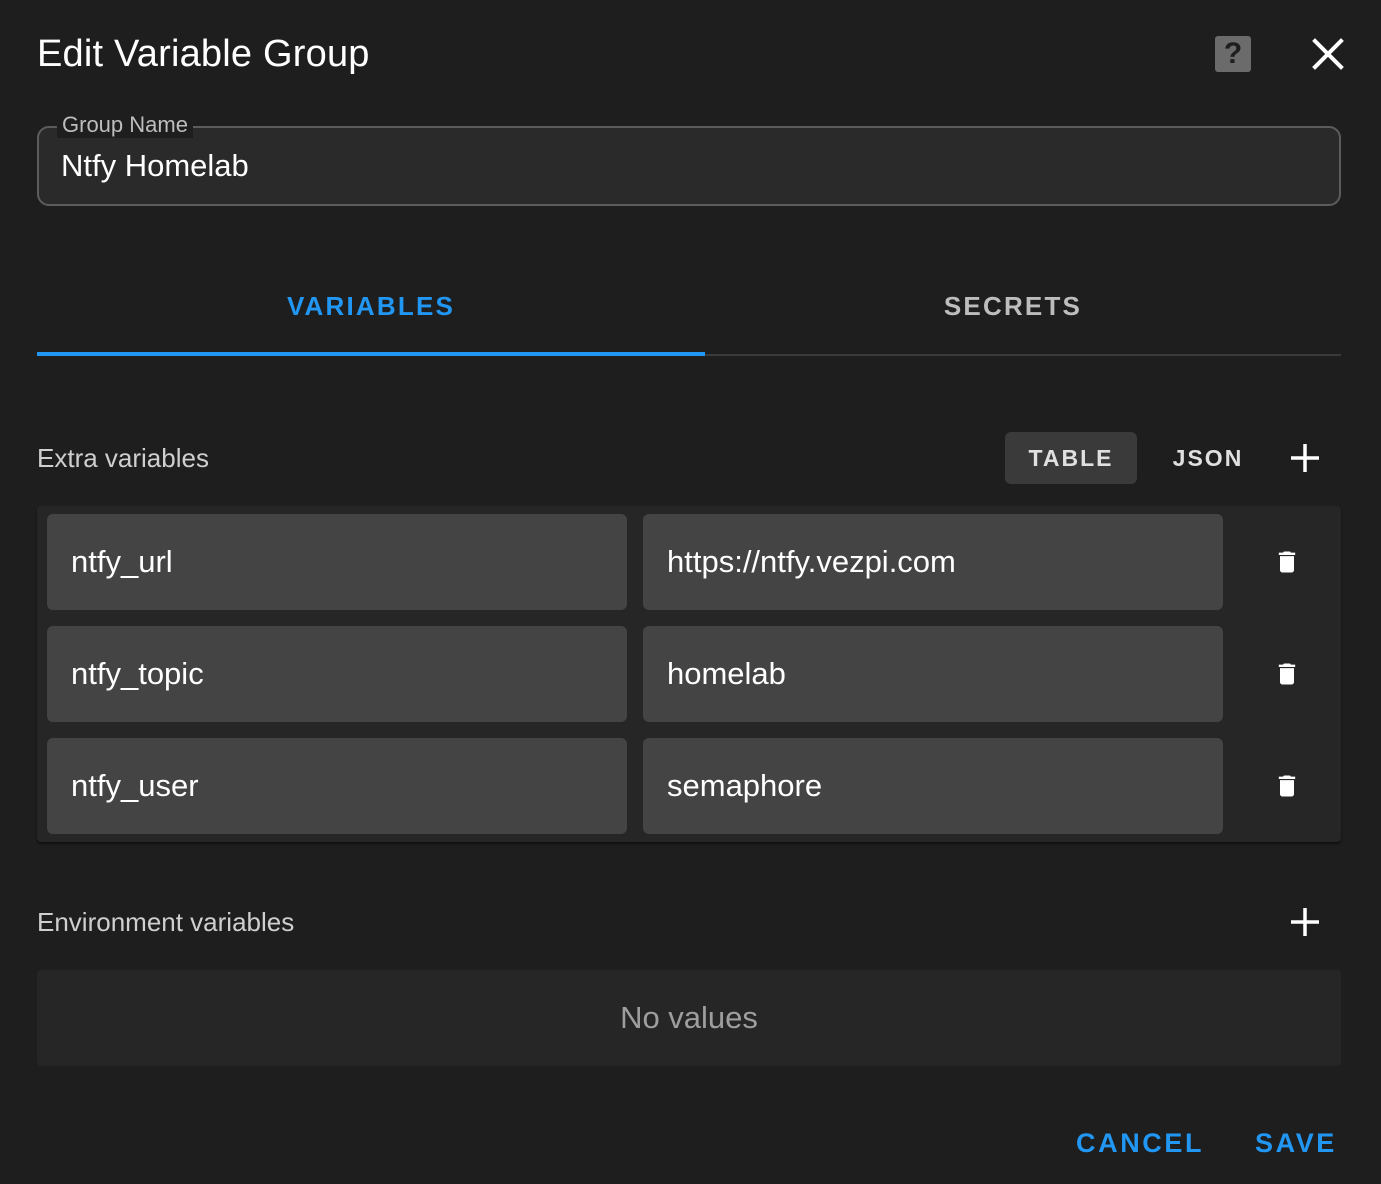 The height and width of the screenshot is (1184, 1381). I want to click on help-icon: ?, so click(1233, 53).